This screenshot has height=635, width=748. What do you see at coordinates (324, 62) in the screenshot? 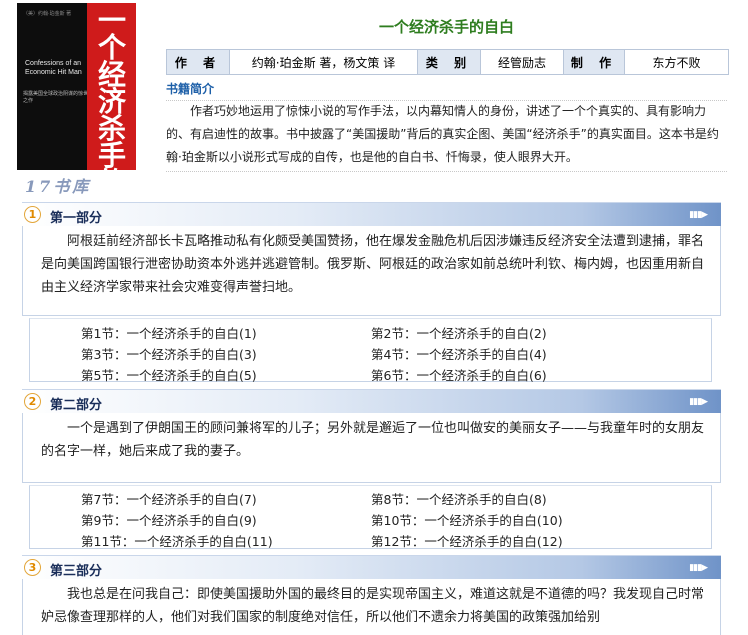
I see `author-value: 约翰·珀金斯 著，杨文策 译` at bounding box center [324, 62].